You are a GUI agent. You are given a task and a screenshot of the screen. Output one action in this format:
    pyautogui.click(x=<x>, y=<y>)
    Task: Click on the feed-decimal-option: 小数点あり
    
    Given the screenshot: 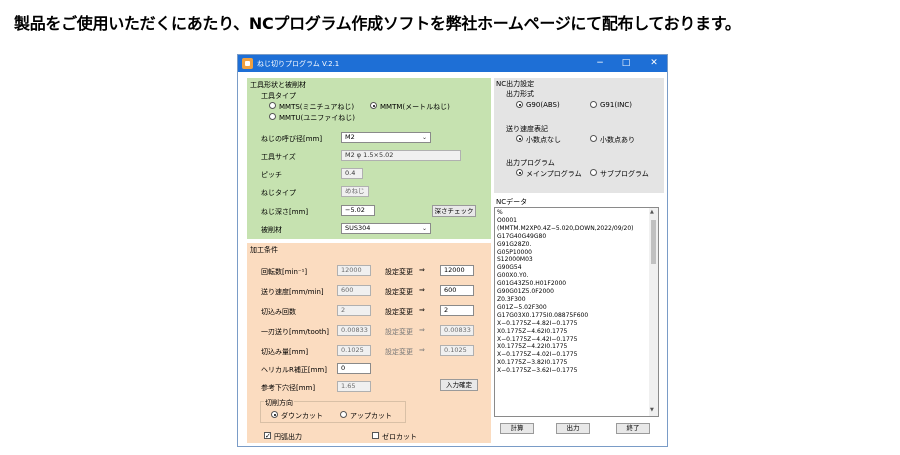 What is the action you would take?
    pyautogui.click(x=617, y=140)
    